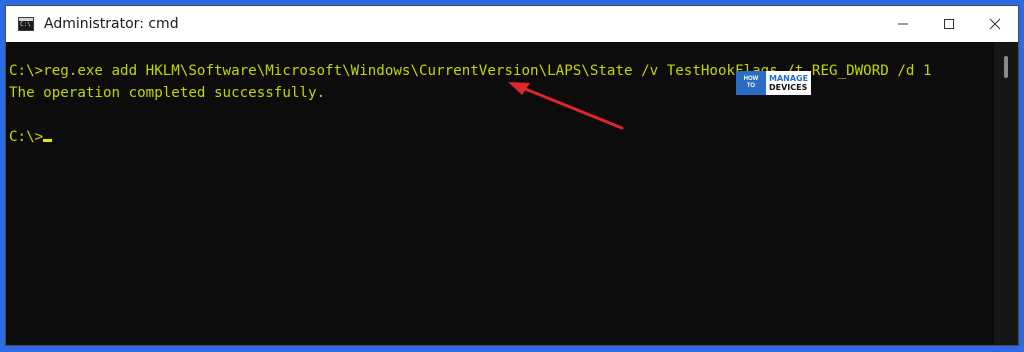 The height and width of the screenshot is (352, 1024). Describe the element at coordinates (789, 78) in the screenshot. I see `watermark-manage: MANAGE` at that location.